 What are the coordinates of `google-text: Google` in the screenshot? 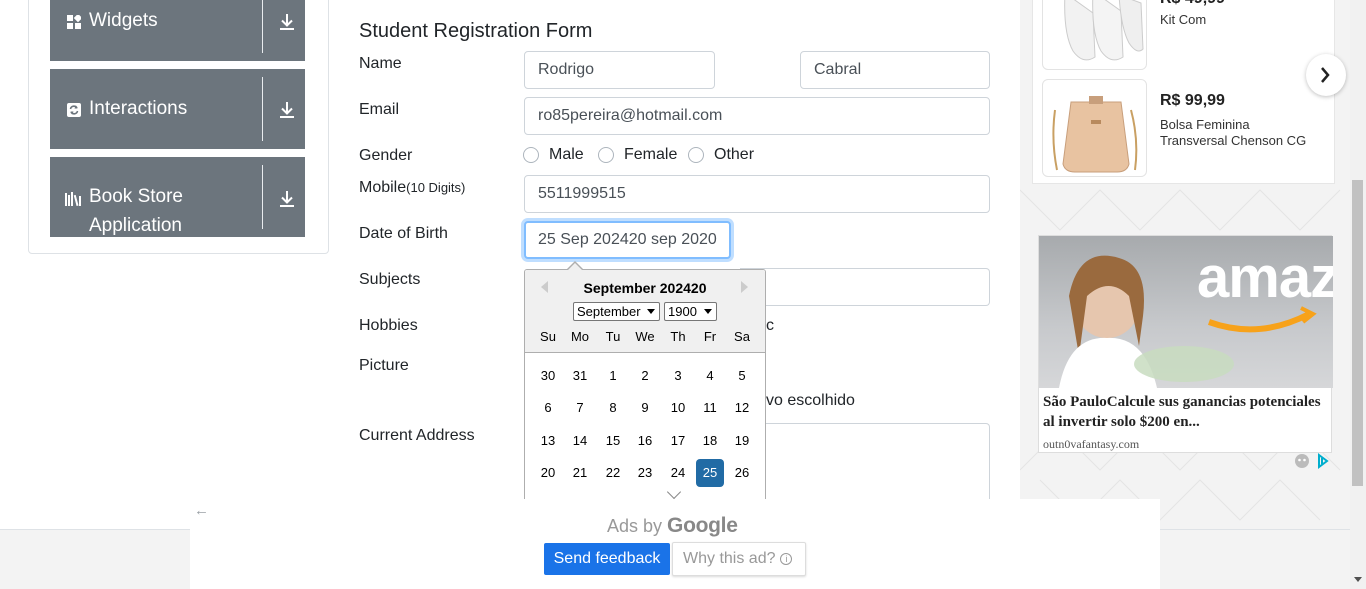 It's located at (702, 525).